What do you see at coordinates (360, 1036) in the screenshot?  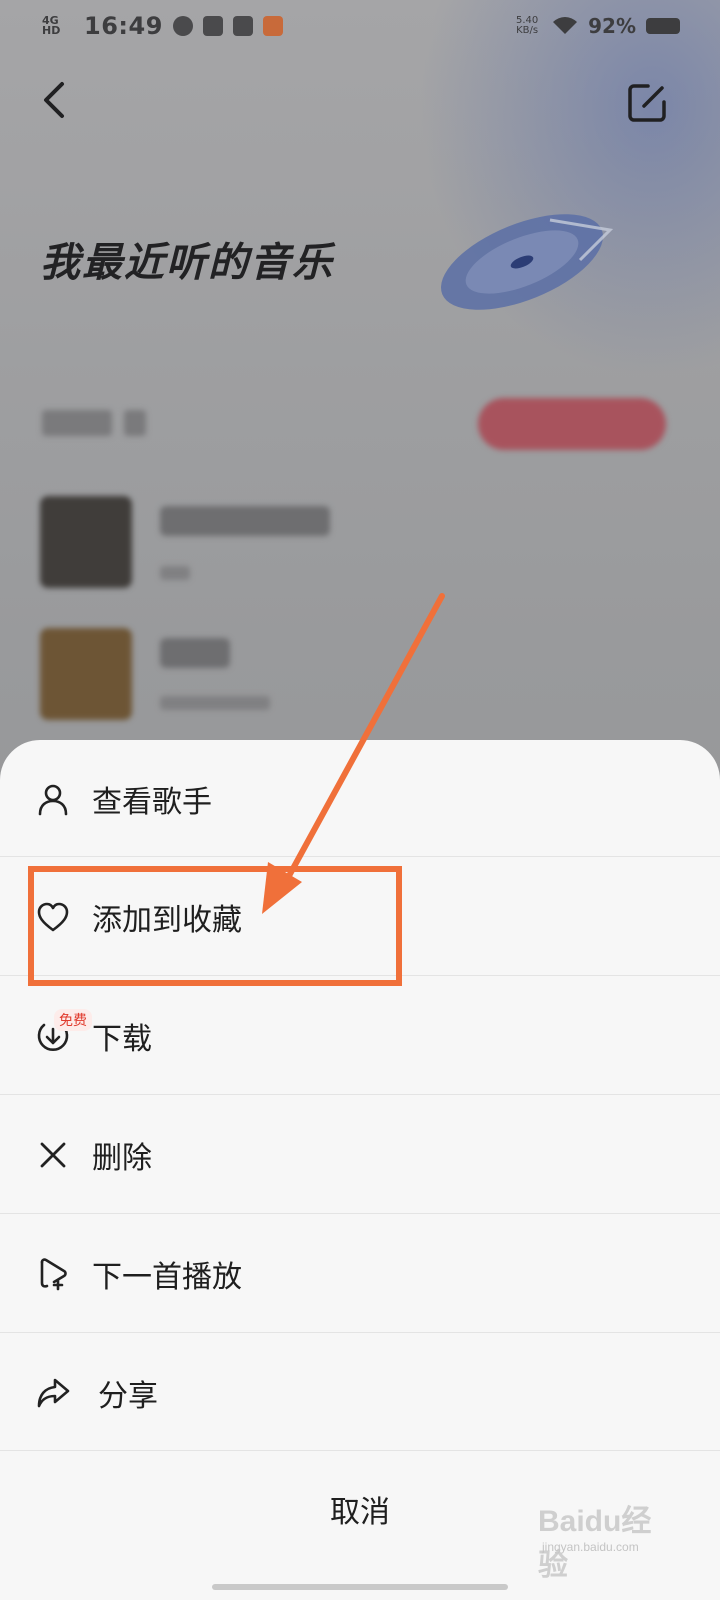 I see `menu-item-download: 下载 免费` at bounding box center [360, 1036].